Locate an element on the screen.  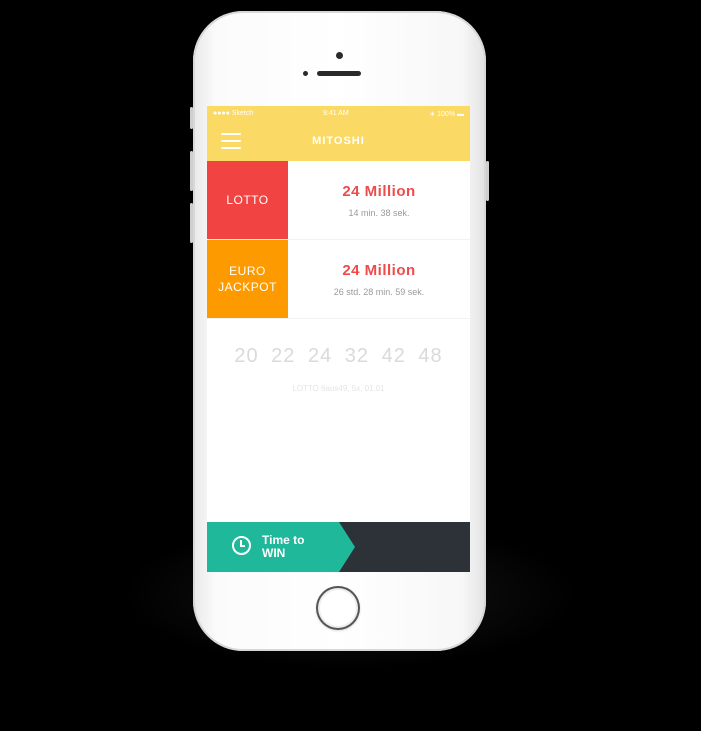
clock-label: 9:41 AM is located at coordinates (336, 113).